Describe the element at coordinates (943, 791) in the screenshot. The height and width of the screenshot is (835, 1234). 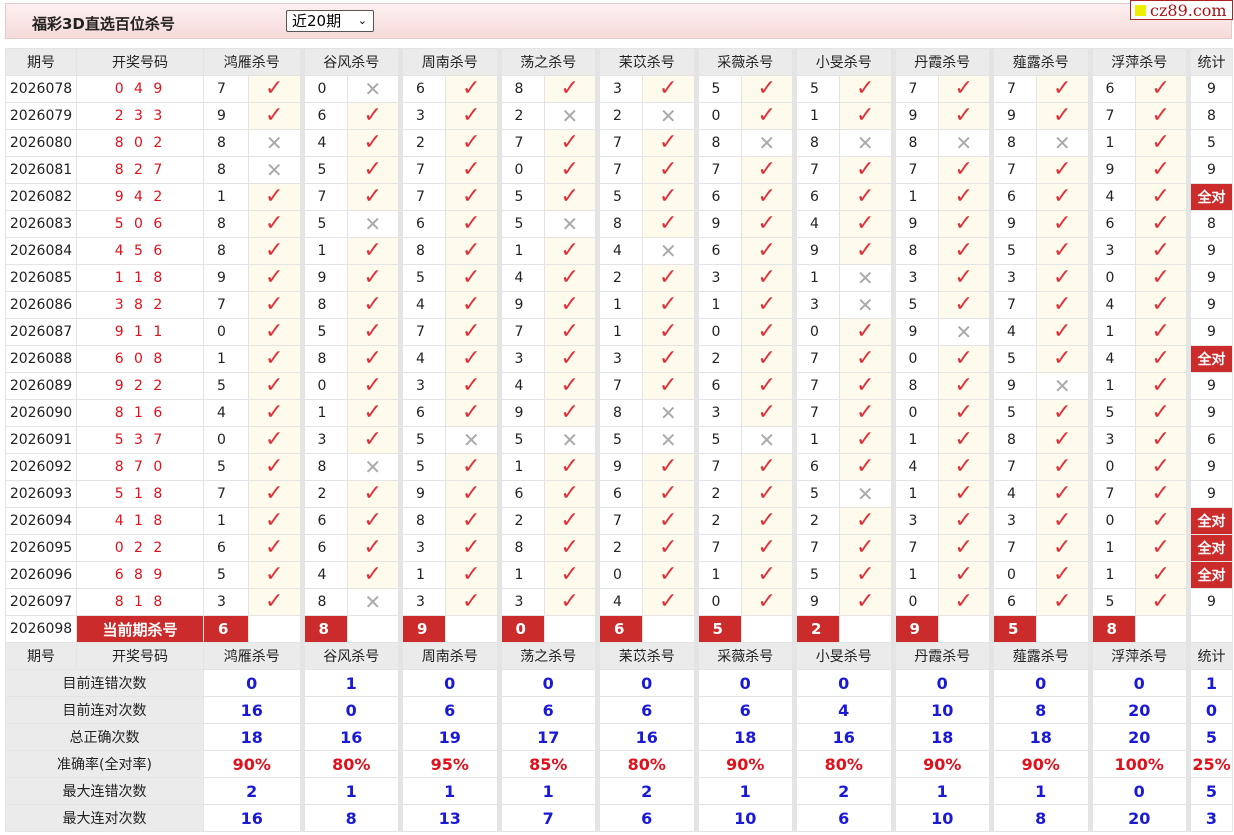
I see `stats-value: 1` at that location.